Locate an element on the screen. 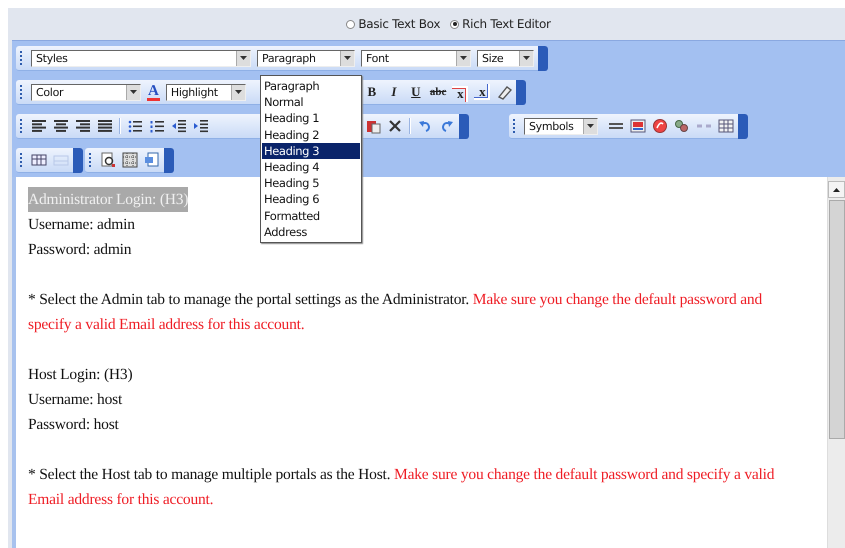 The height and width of the screenshot is (548, 845). bold-button: B is located at coordinates (372, 92).